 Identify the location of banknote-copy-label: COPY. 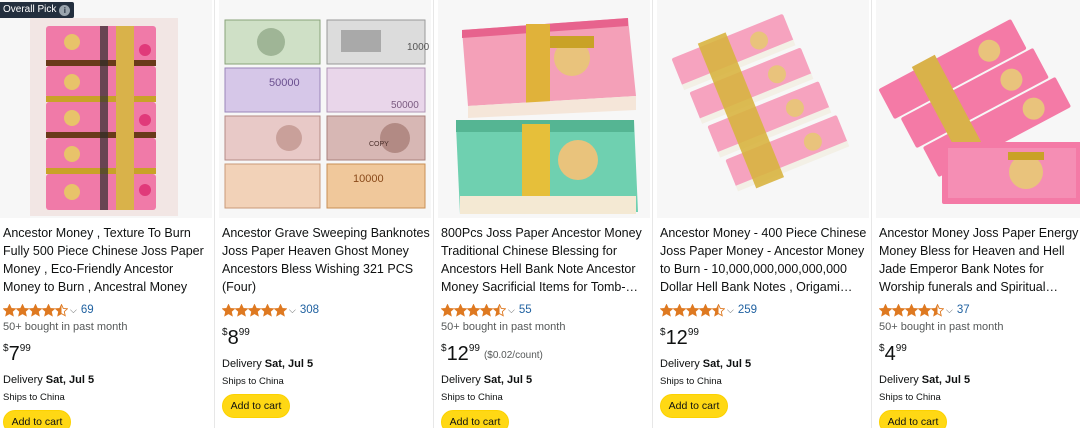
(379, 144).